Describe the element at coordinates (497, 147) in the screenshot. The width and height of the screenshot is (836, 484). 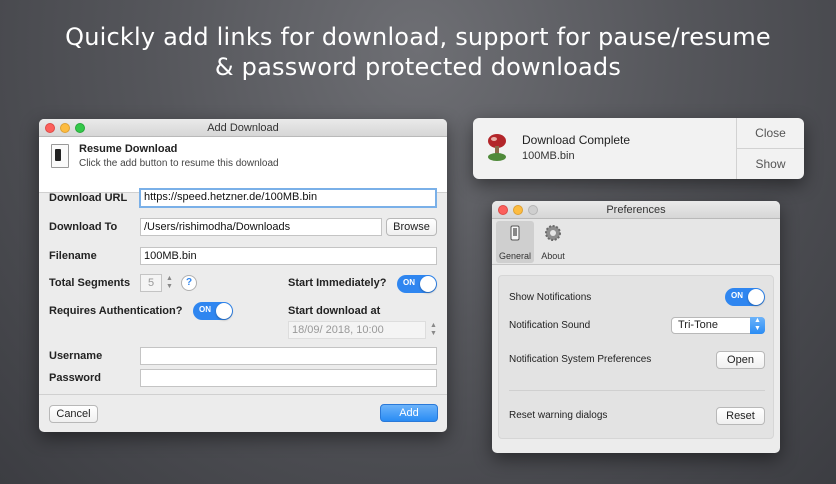
I see `download-app-icon` at that location.